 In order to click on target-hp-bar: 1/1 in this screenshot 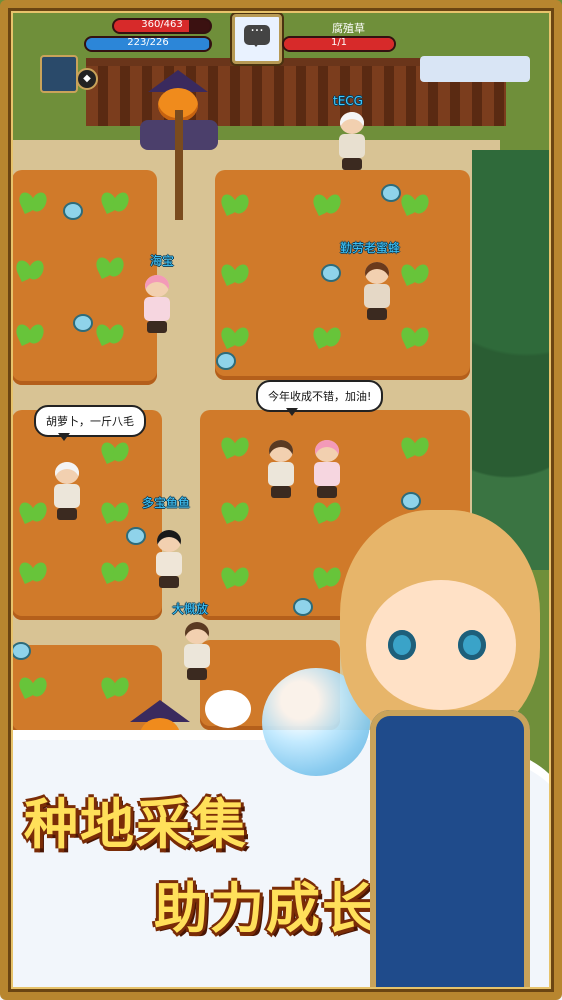, I will do `click(339, 44)`.